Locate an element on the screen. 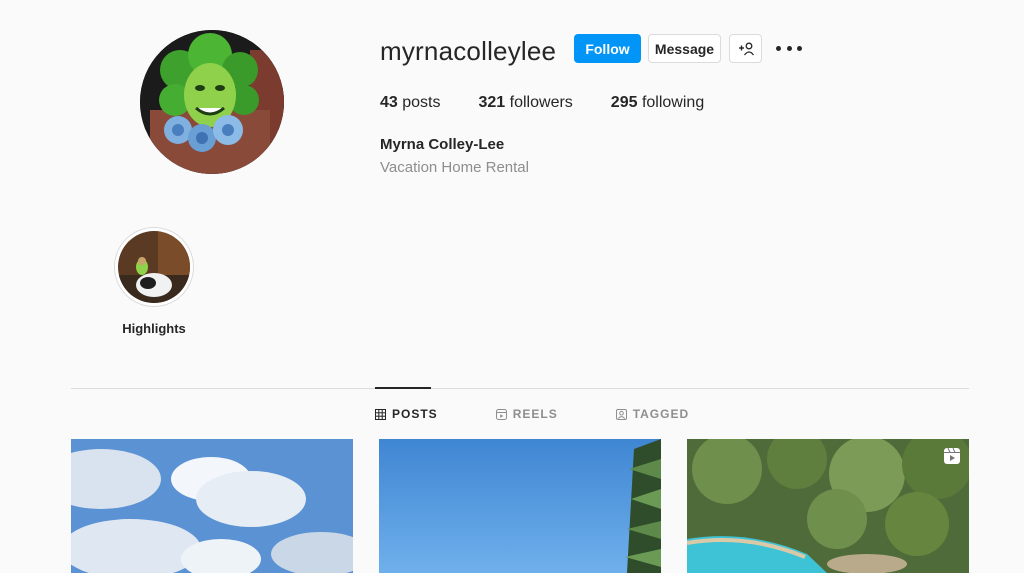 The height and width of the screenshot is (573, 1024). profile-avatar is located at coordinates (212, 102).